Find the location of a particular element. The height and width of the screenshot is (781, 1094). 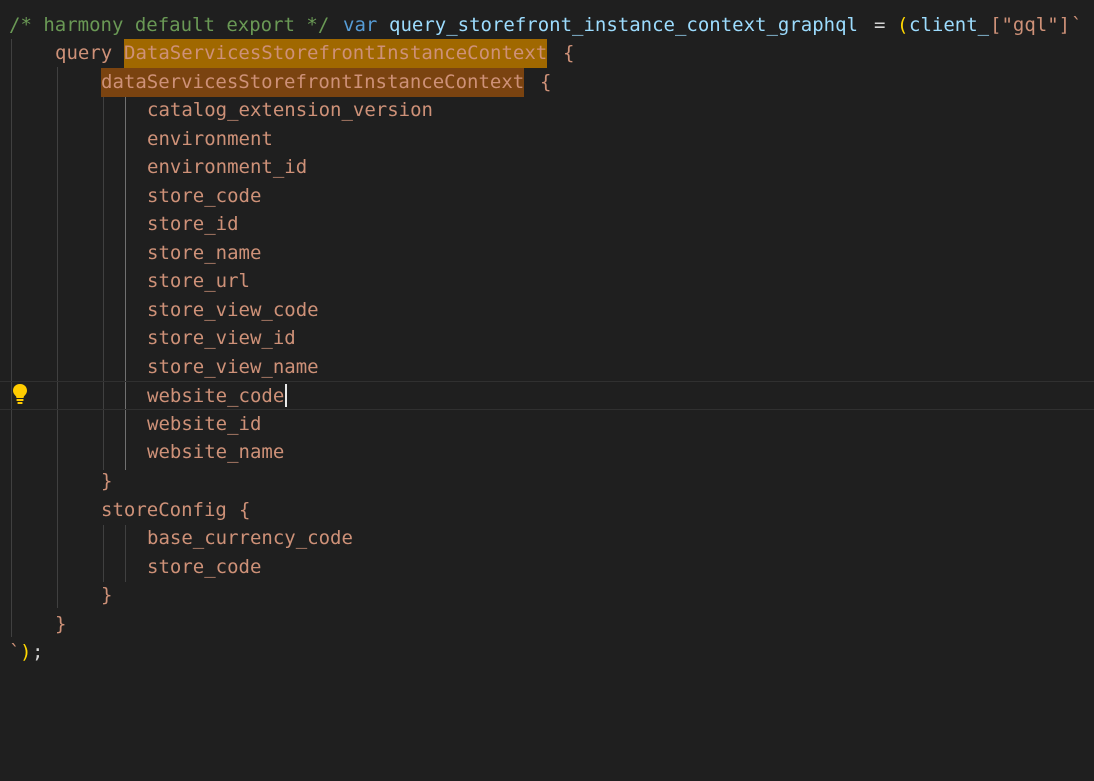

keyword-var: var is located at coordinates (360, 25).